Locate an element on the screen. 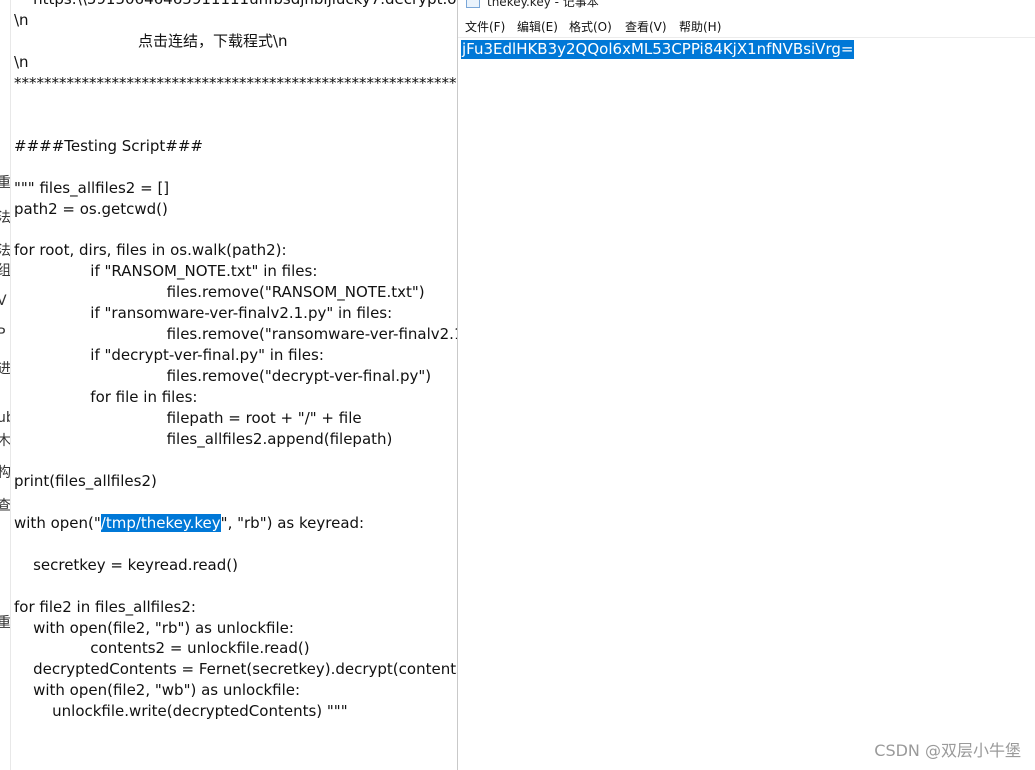 The height and width of the screenshot is (770, 1035). code-line: with open(file2, "rb") as unlockfile: is located at coordinates (154, 627).